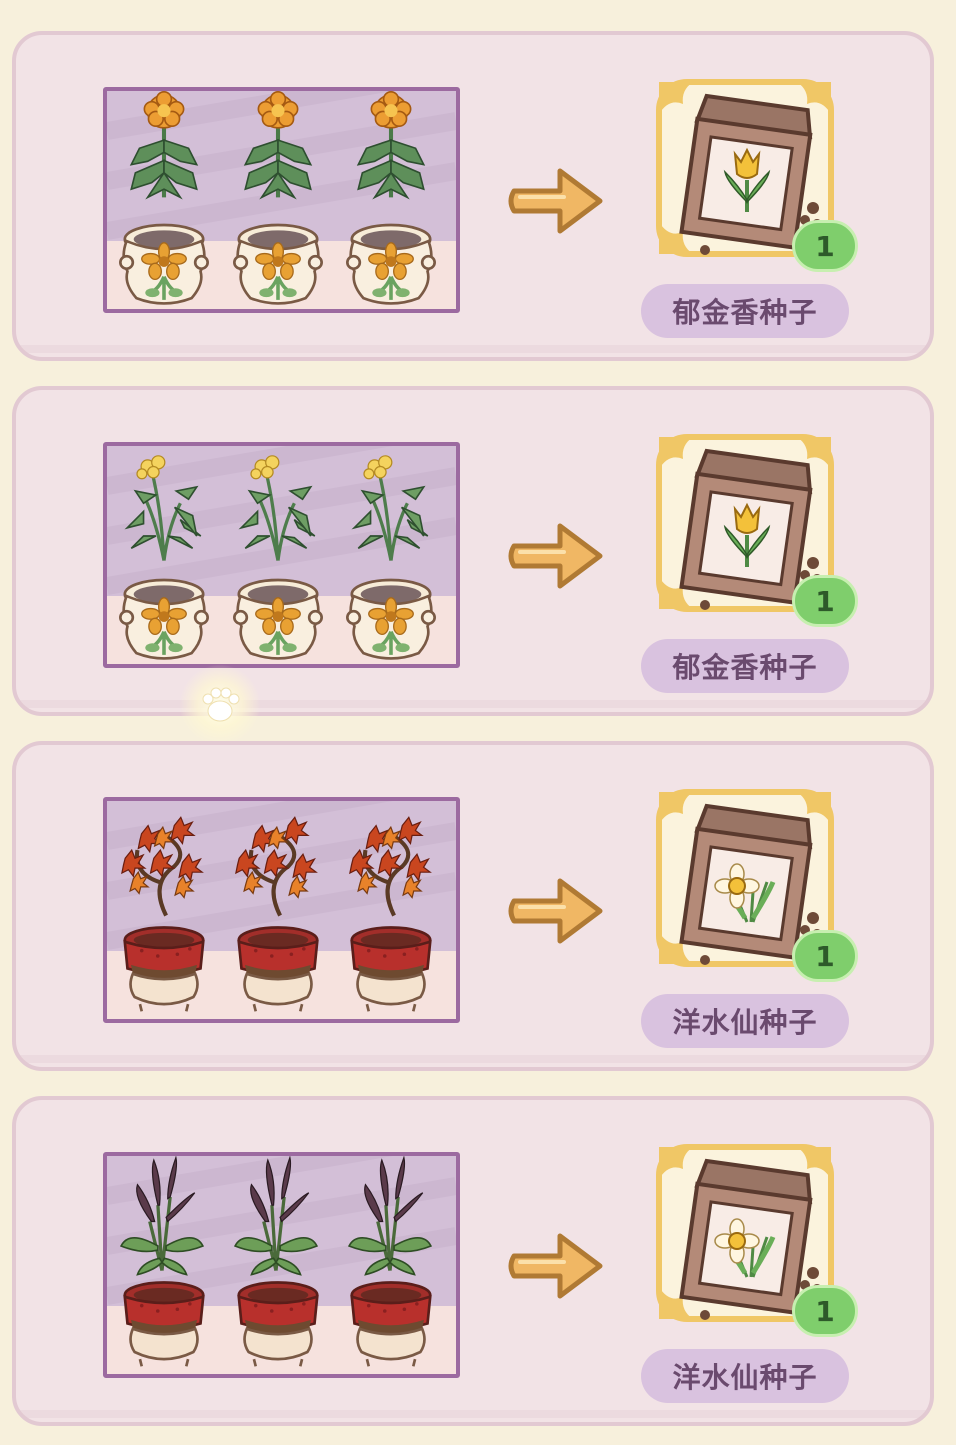 Image resolution: width=956 pixels, height=1445 pixels. I want to click on paw-cursor-icon, so click(220, 705).